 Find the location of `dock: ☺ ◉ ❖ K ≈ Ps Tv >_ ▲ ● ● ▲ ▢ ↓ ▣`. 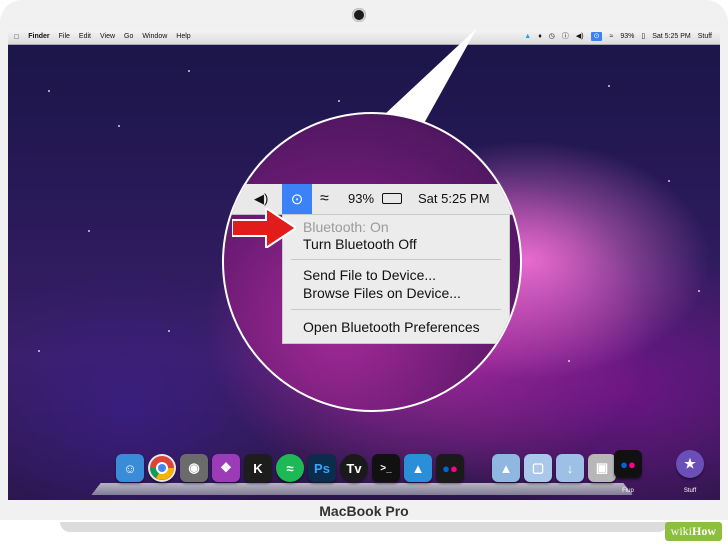

dock: ☺ ◉ ❖ K ≈ Ps Tv >_ ▲ ● ● ▲ ▢ ↓ ▣ is located at coordinates (362, 474).